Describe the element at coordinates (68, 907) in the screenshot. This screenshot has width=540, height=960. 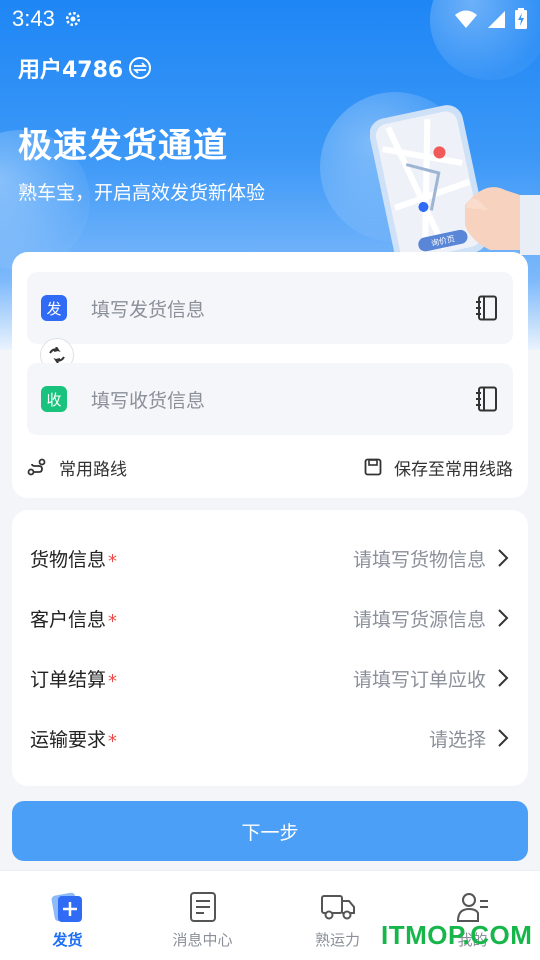
I see `ship-plus-icon` at that location.